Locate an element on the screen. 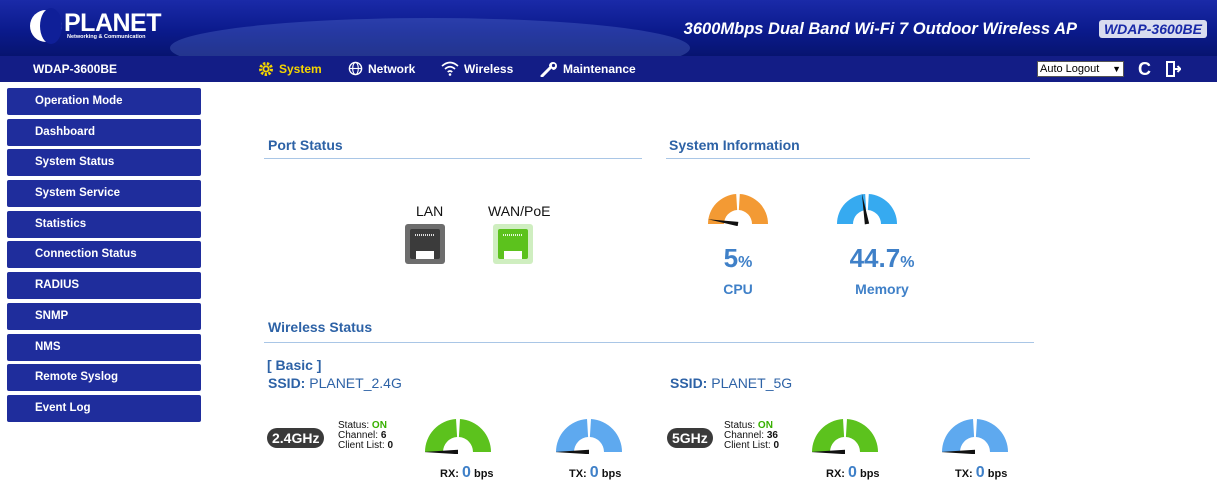 The width and height of the screenshot is (1217, 486). sidebar-item-system-status: System Status is located at coordinates (104, 163).